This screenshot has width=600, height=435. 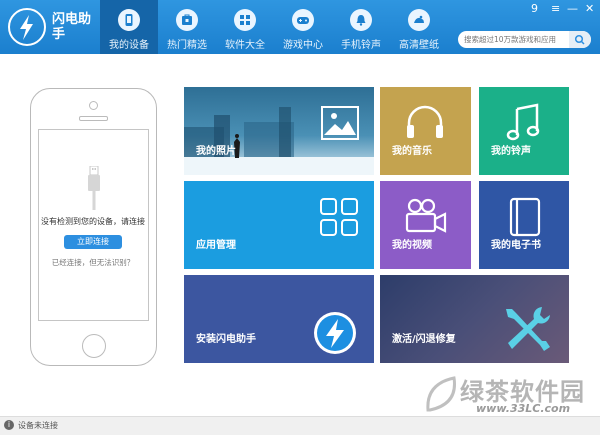 I want to click on tile-my-videos: 我的视频, so click(x=425, y=225).